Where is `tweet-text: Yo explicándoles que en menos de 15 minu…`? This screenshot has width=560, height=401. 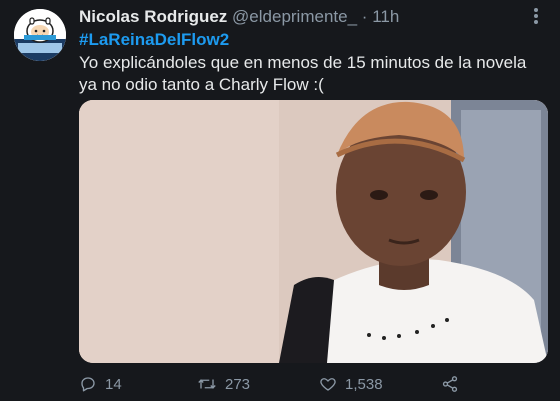 tweet-text: Yo explicándoles que en menos de 15 minu… is located at coordinates (303, 73).